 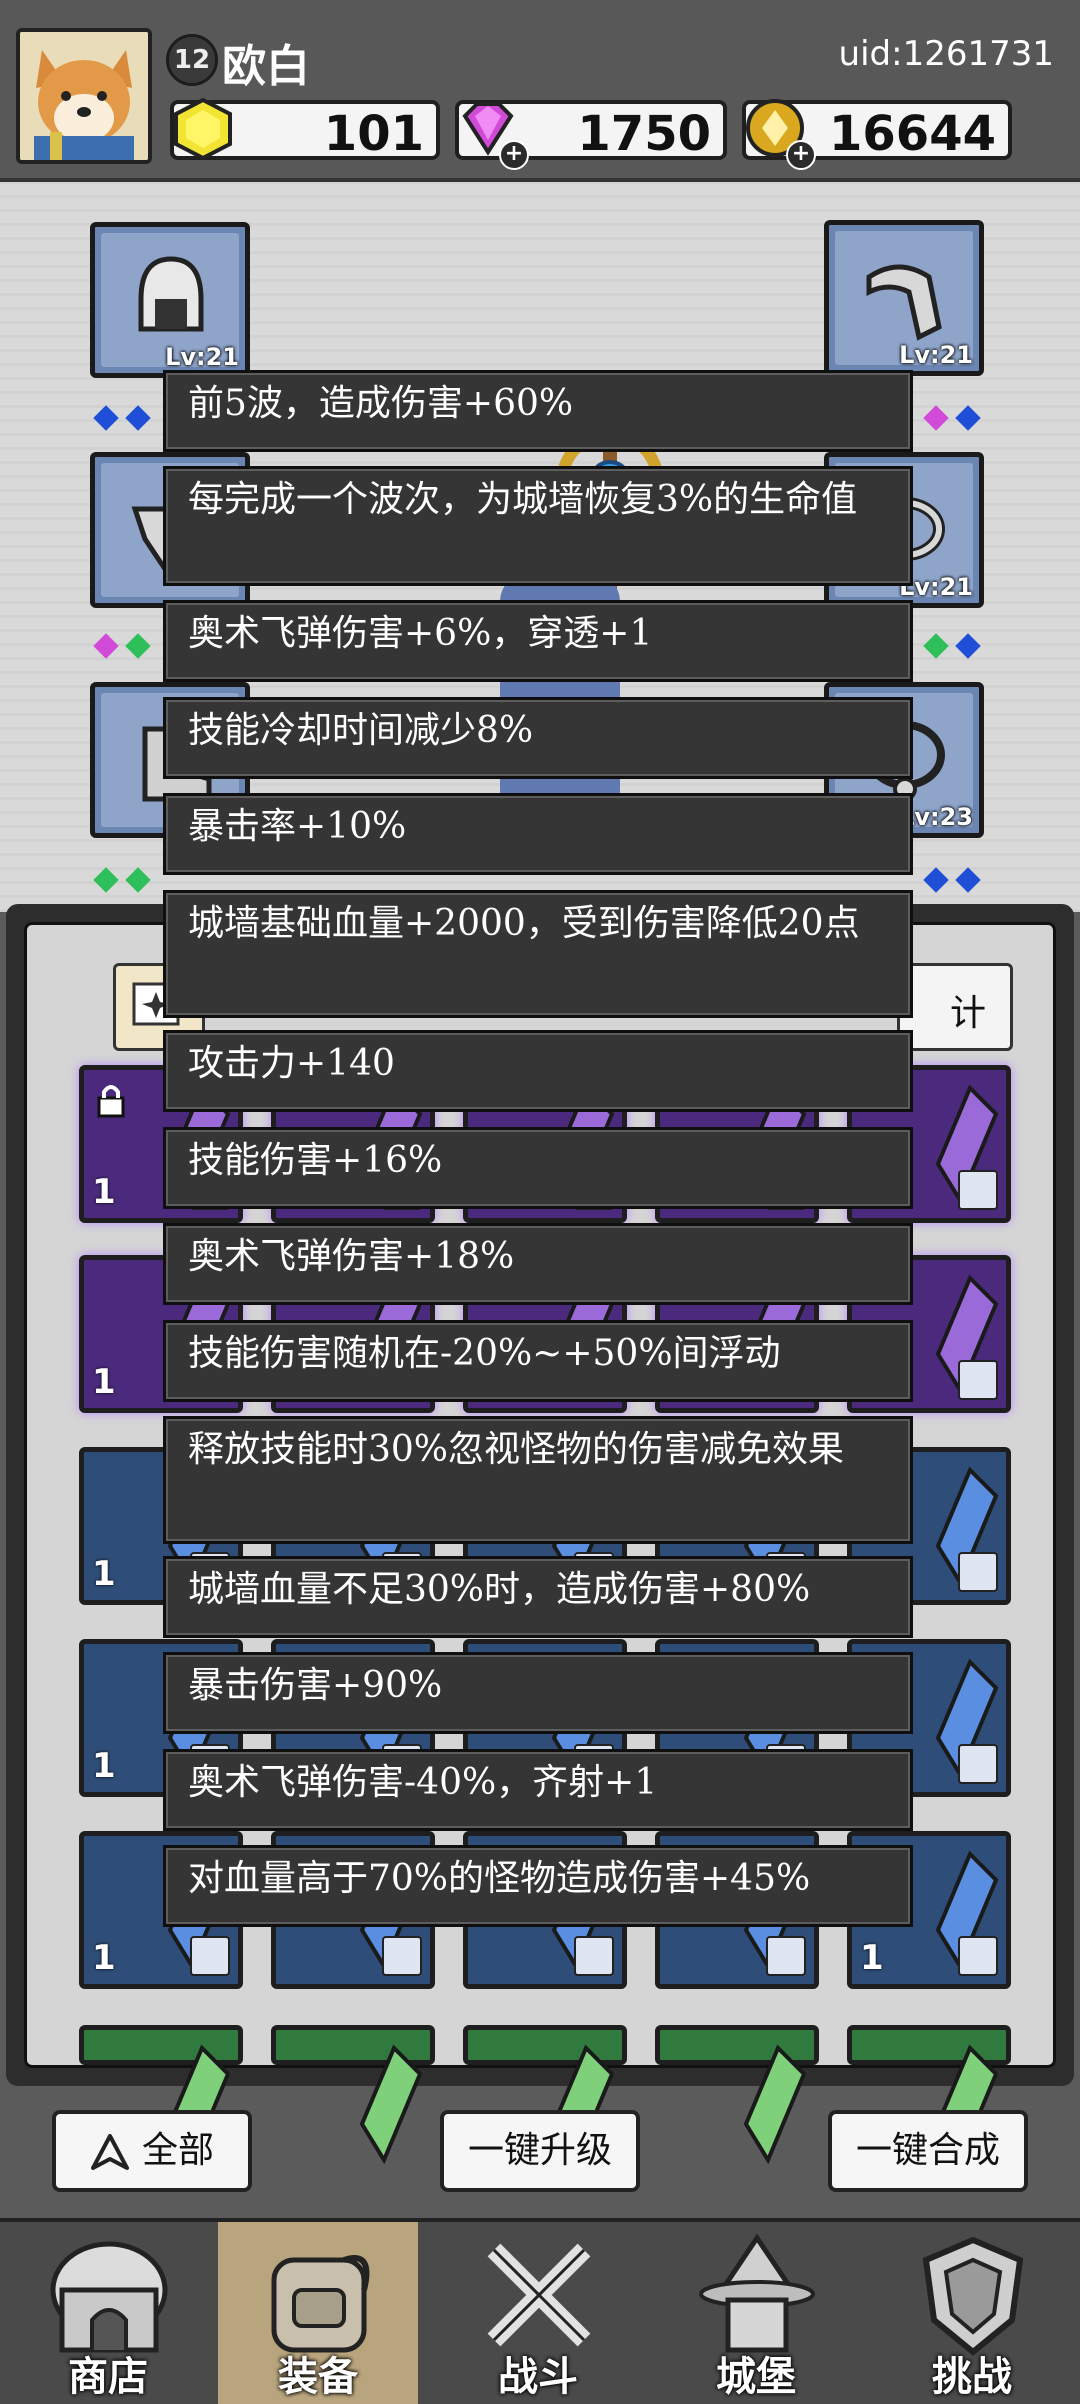 I want to click on nav-challenge-label: 挑战, so click(x=972, y=2377).